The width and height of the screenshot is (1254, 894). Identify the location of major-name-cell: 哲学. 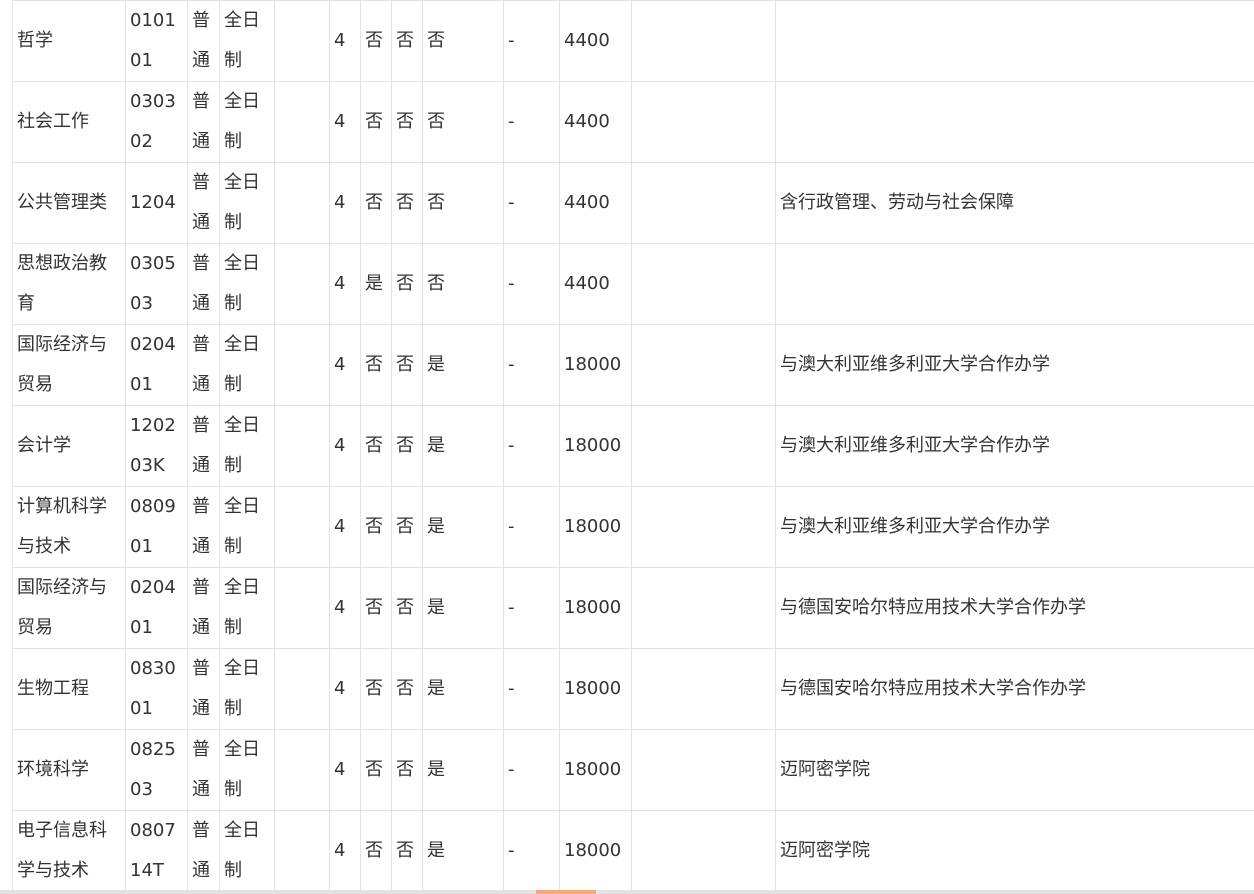
(69, 41).